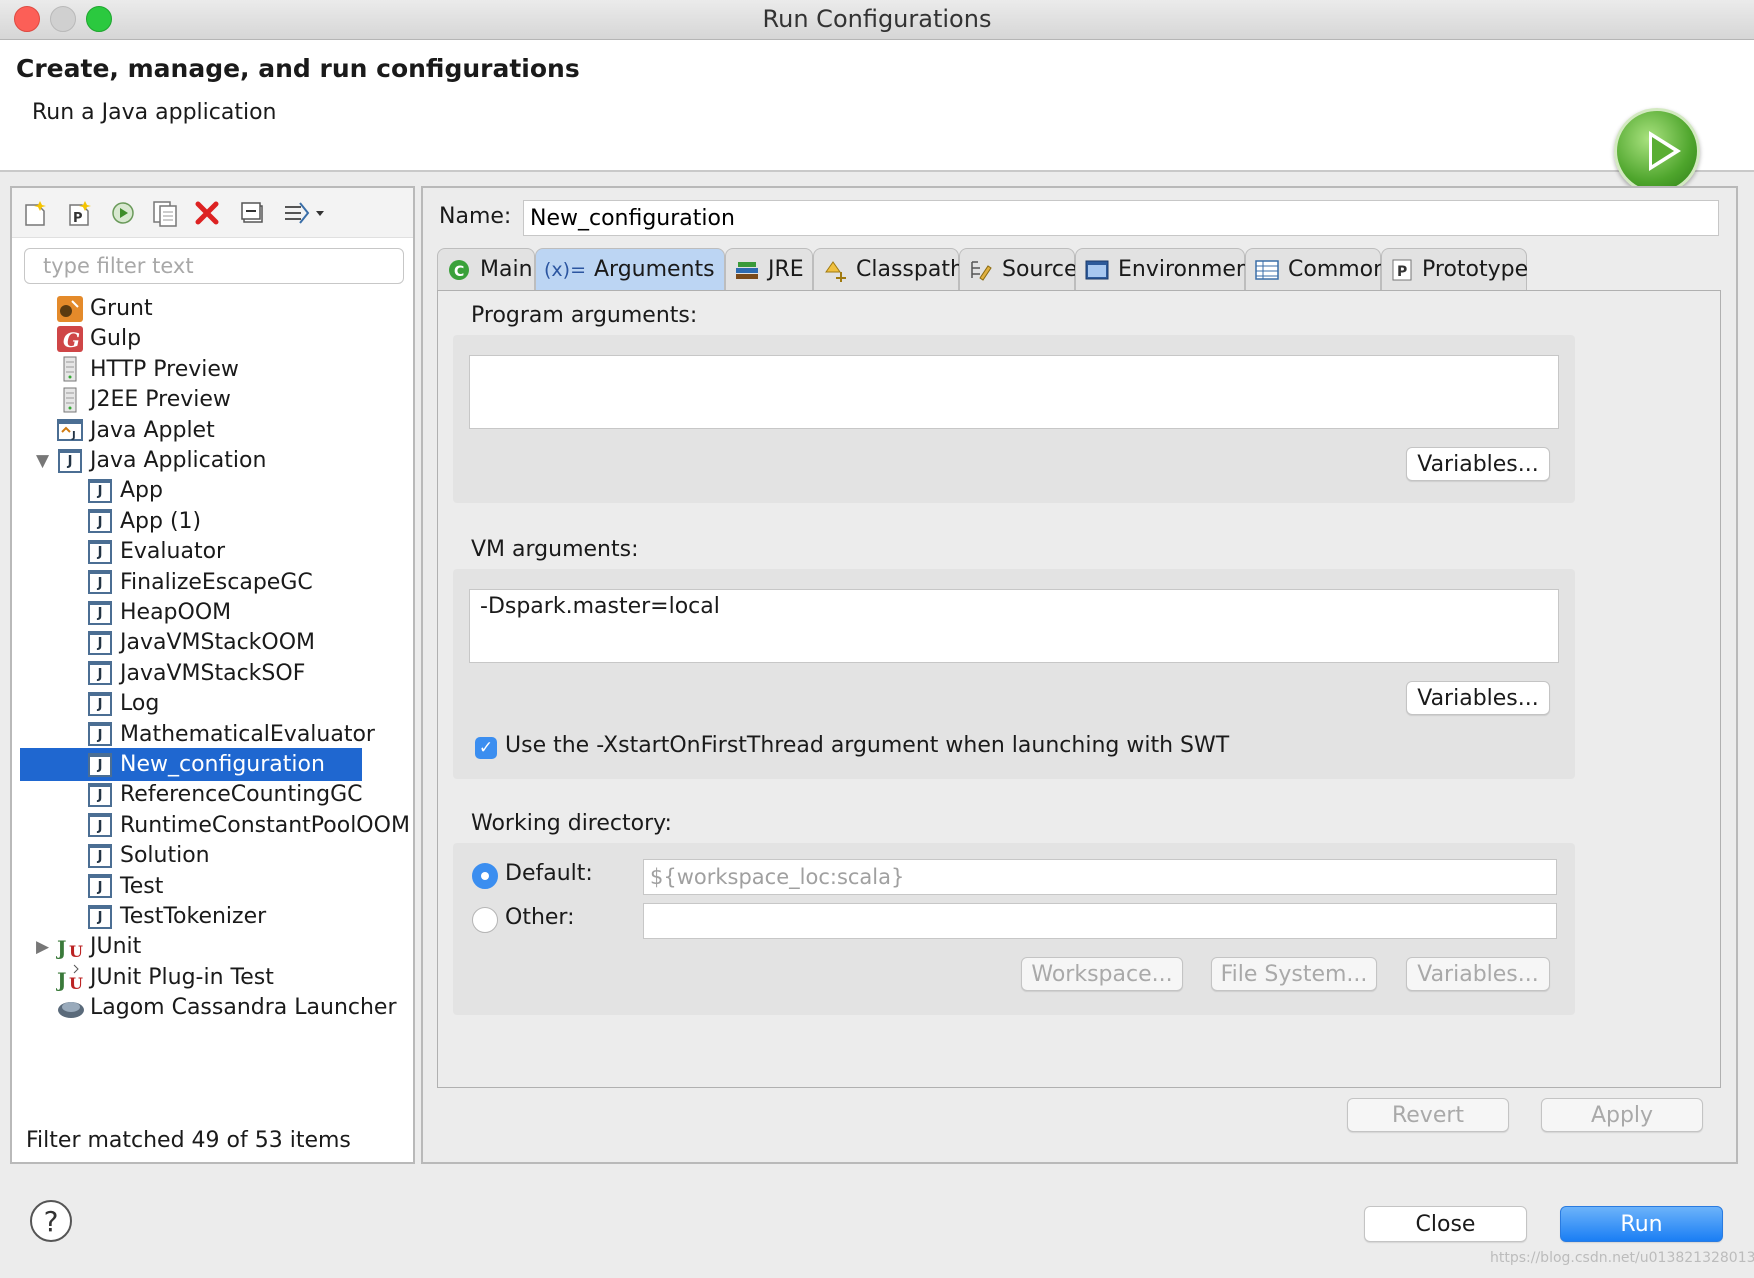 This screenshot has height=1278, width=1754. What do you see at coordinates (123, 213) in the screenshot?
I see `export-icon` at bounding box center [123, 213].